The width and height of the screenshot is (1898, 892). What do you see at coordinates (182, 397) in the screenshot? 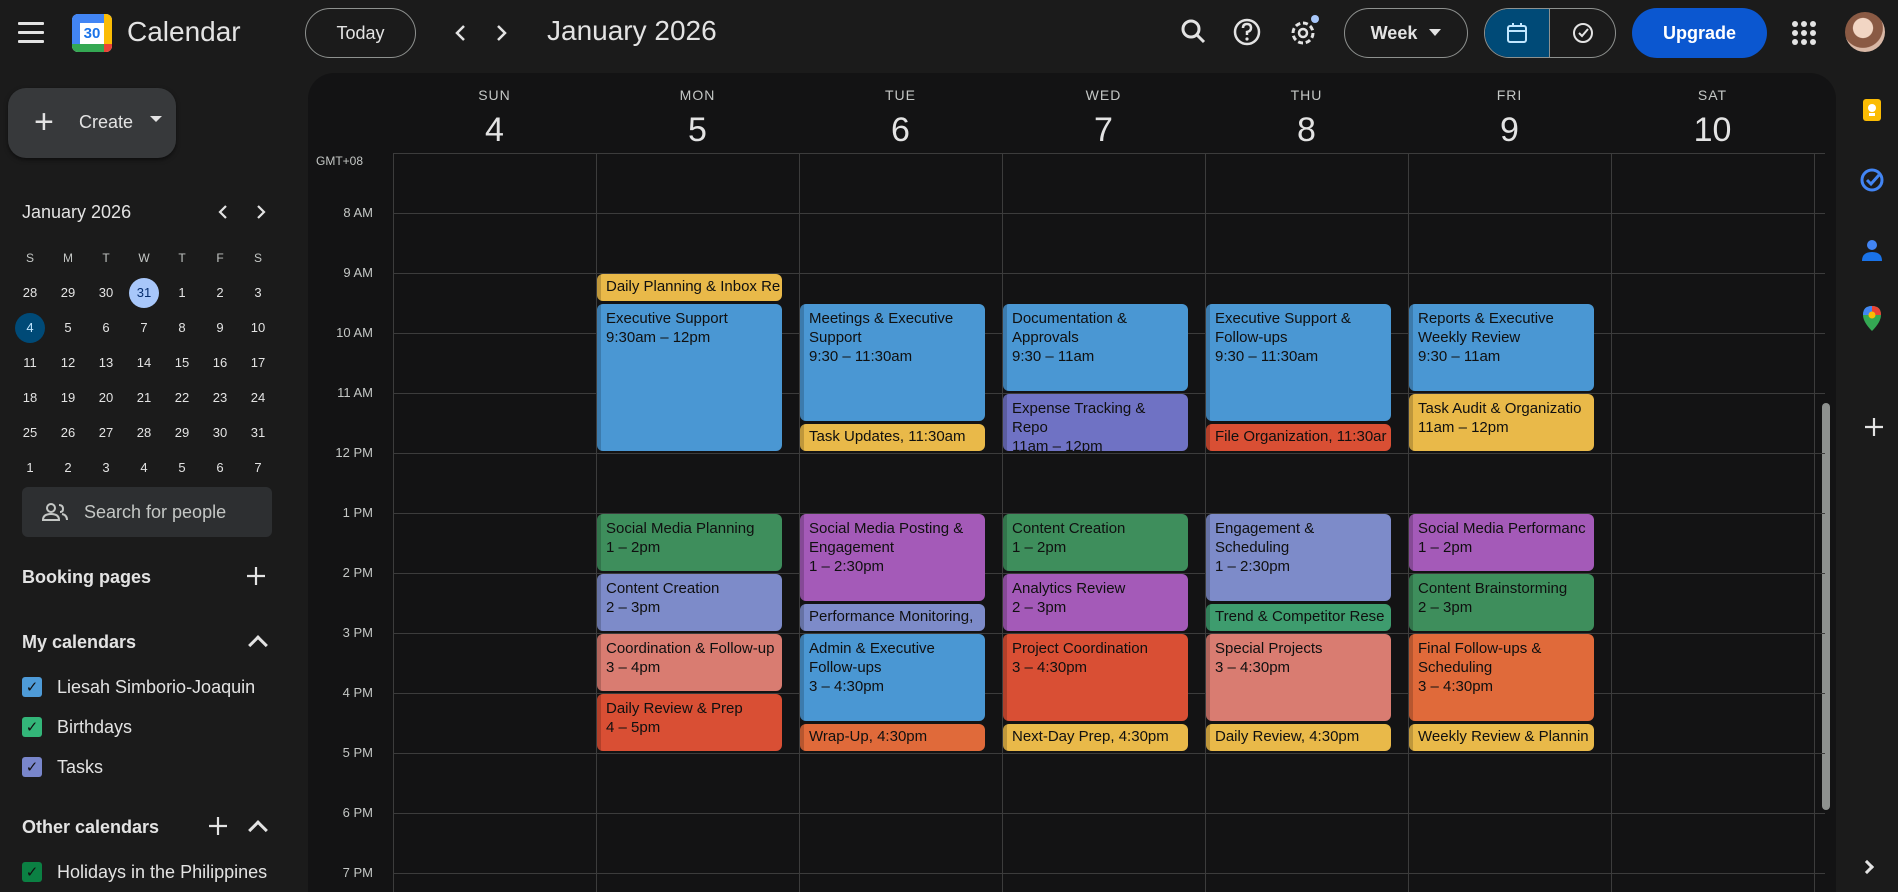
I see `mini-calendar-day: 22` at bounding box center [182, 397].